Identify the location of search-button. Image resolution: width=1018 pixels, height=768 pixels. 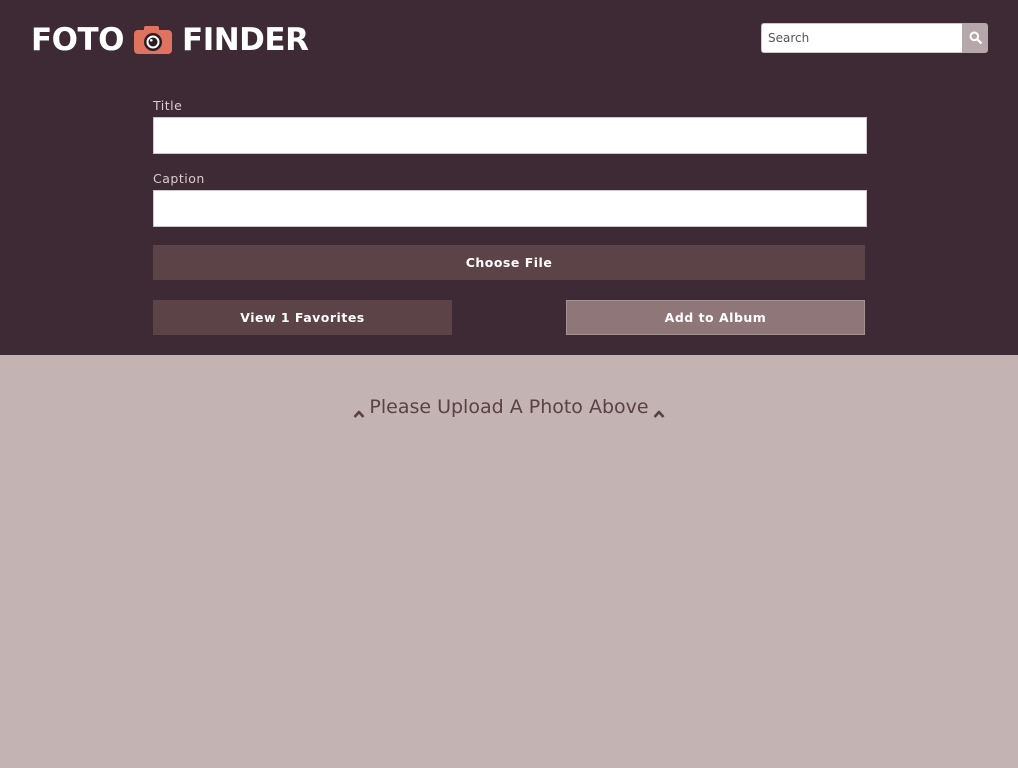
(975, 38).